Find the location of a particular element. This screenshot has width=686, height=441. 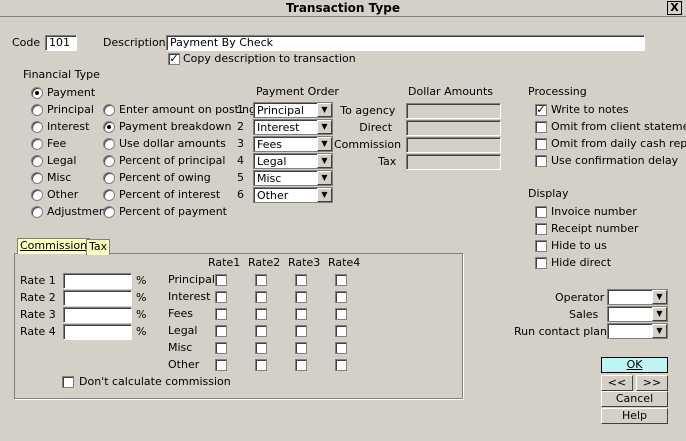

contact-plan-combo: ▼ is located at coordinates (637, 331).